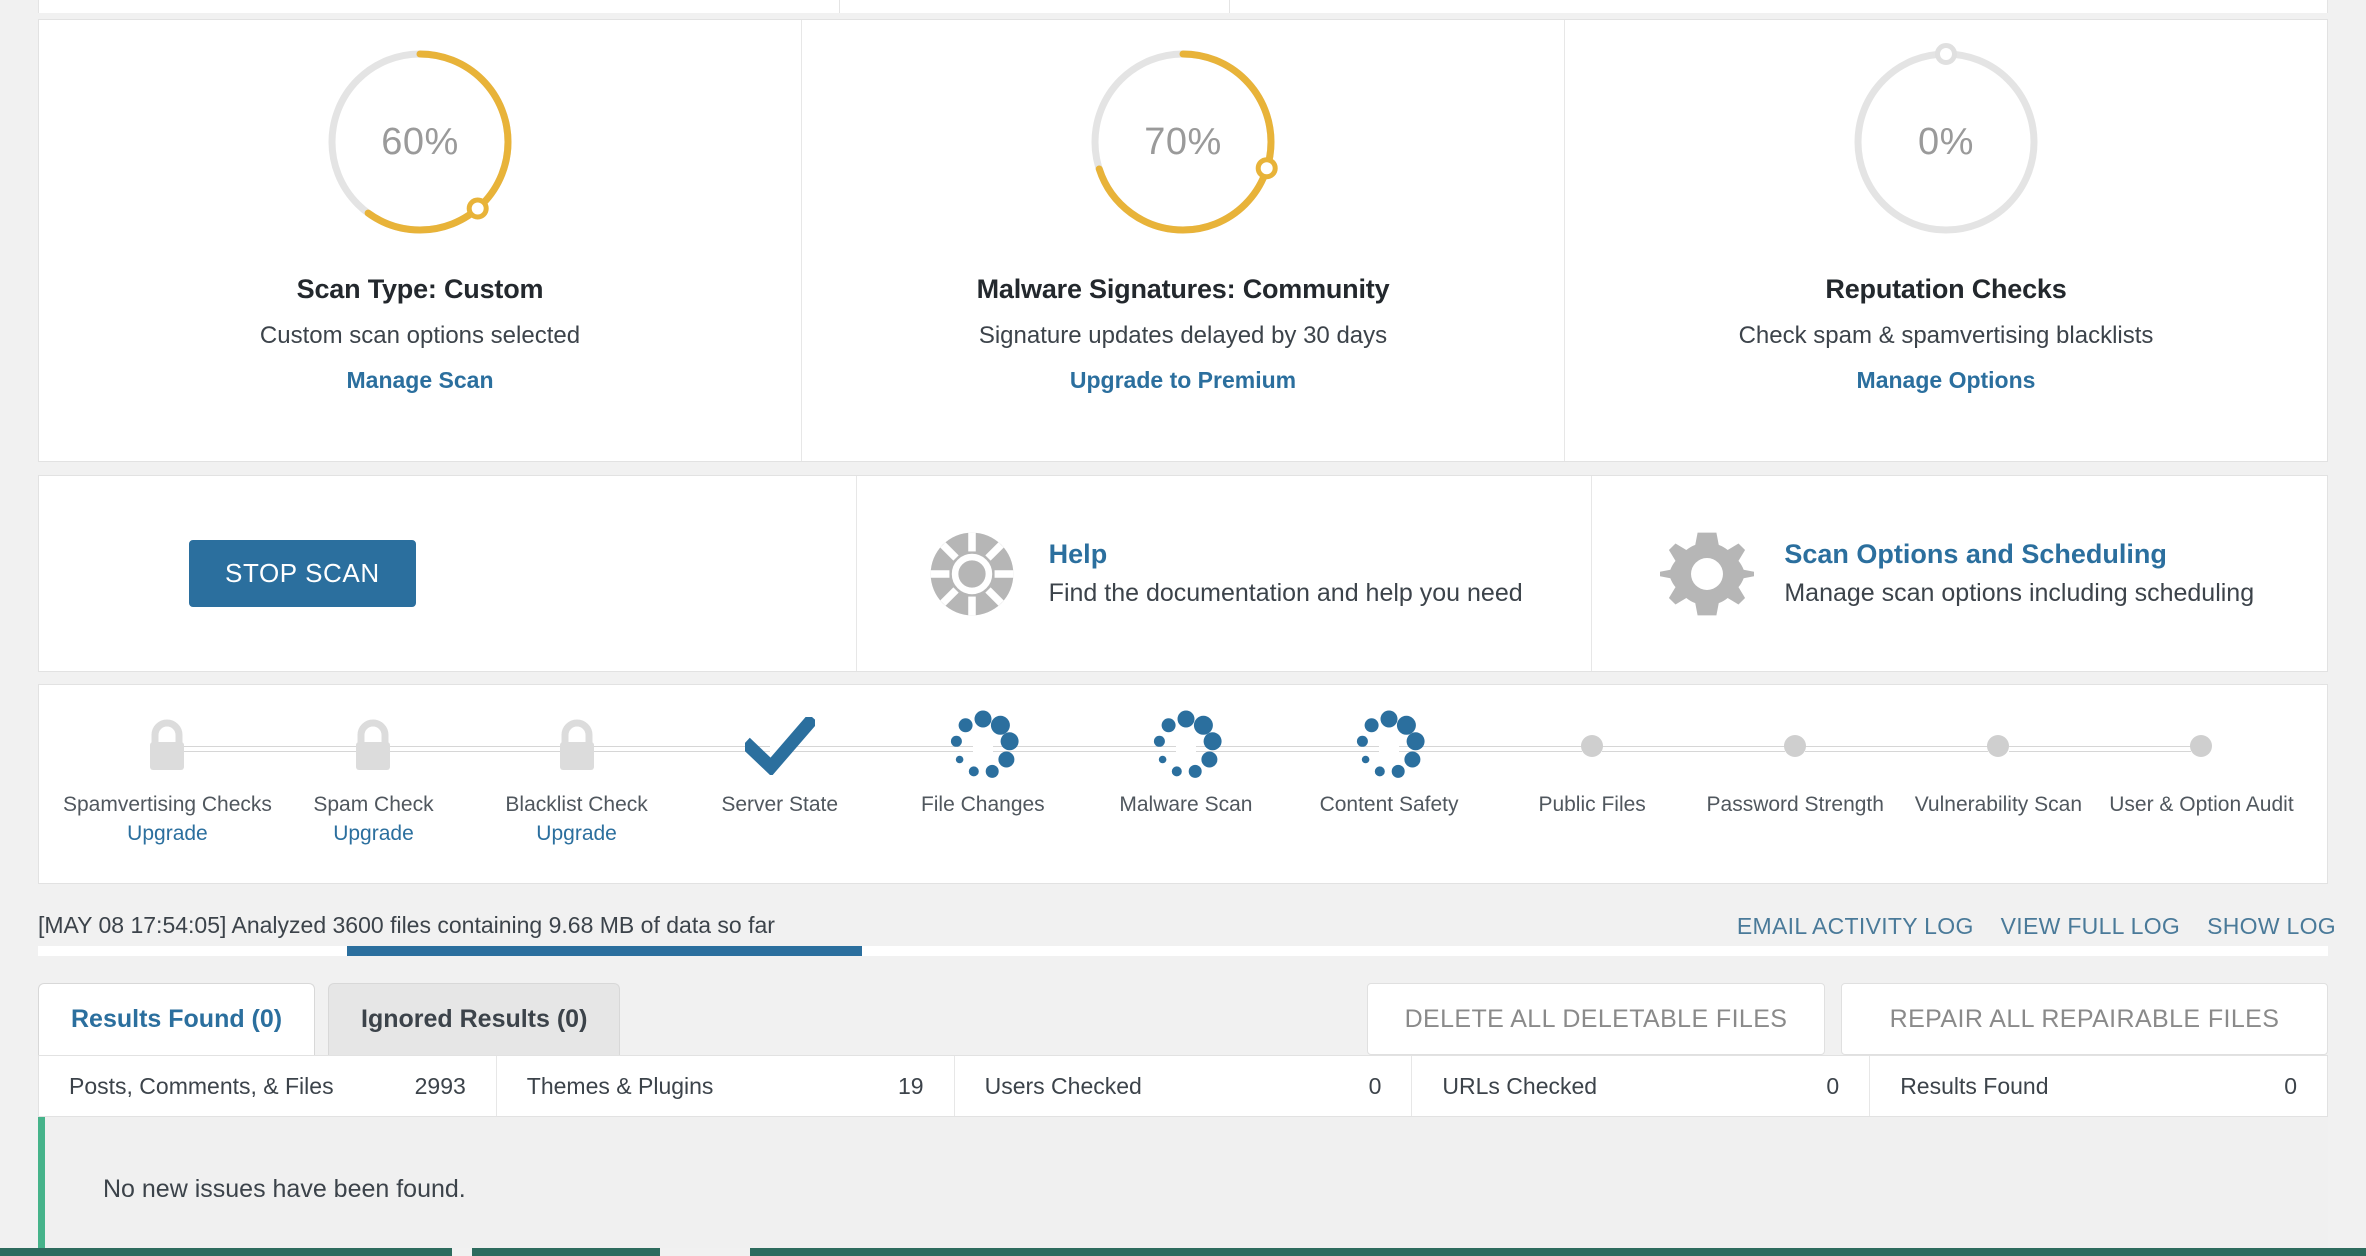  What do you see at coordinates (1974, 1085) in the screenshot?
I see `stat-label: Results Found` at bounding box center [1974, 1085].